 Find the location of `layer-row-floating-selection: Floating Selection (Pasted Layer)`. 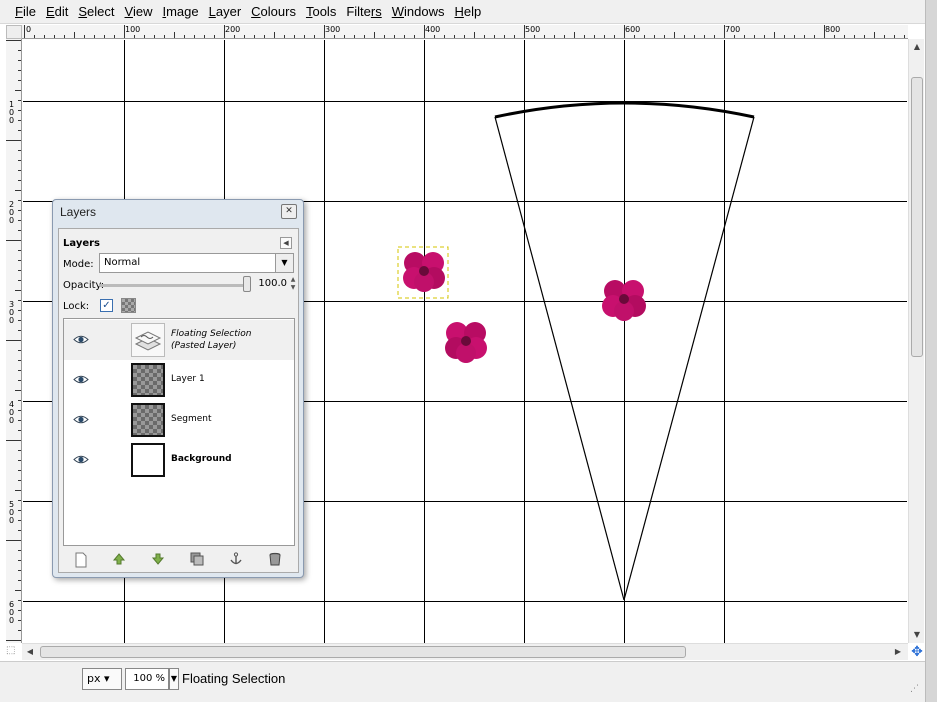

layer-row-floating-selection: Floating Selection (Pasted Layer) is located at coordinates (179, 340).